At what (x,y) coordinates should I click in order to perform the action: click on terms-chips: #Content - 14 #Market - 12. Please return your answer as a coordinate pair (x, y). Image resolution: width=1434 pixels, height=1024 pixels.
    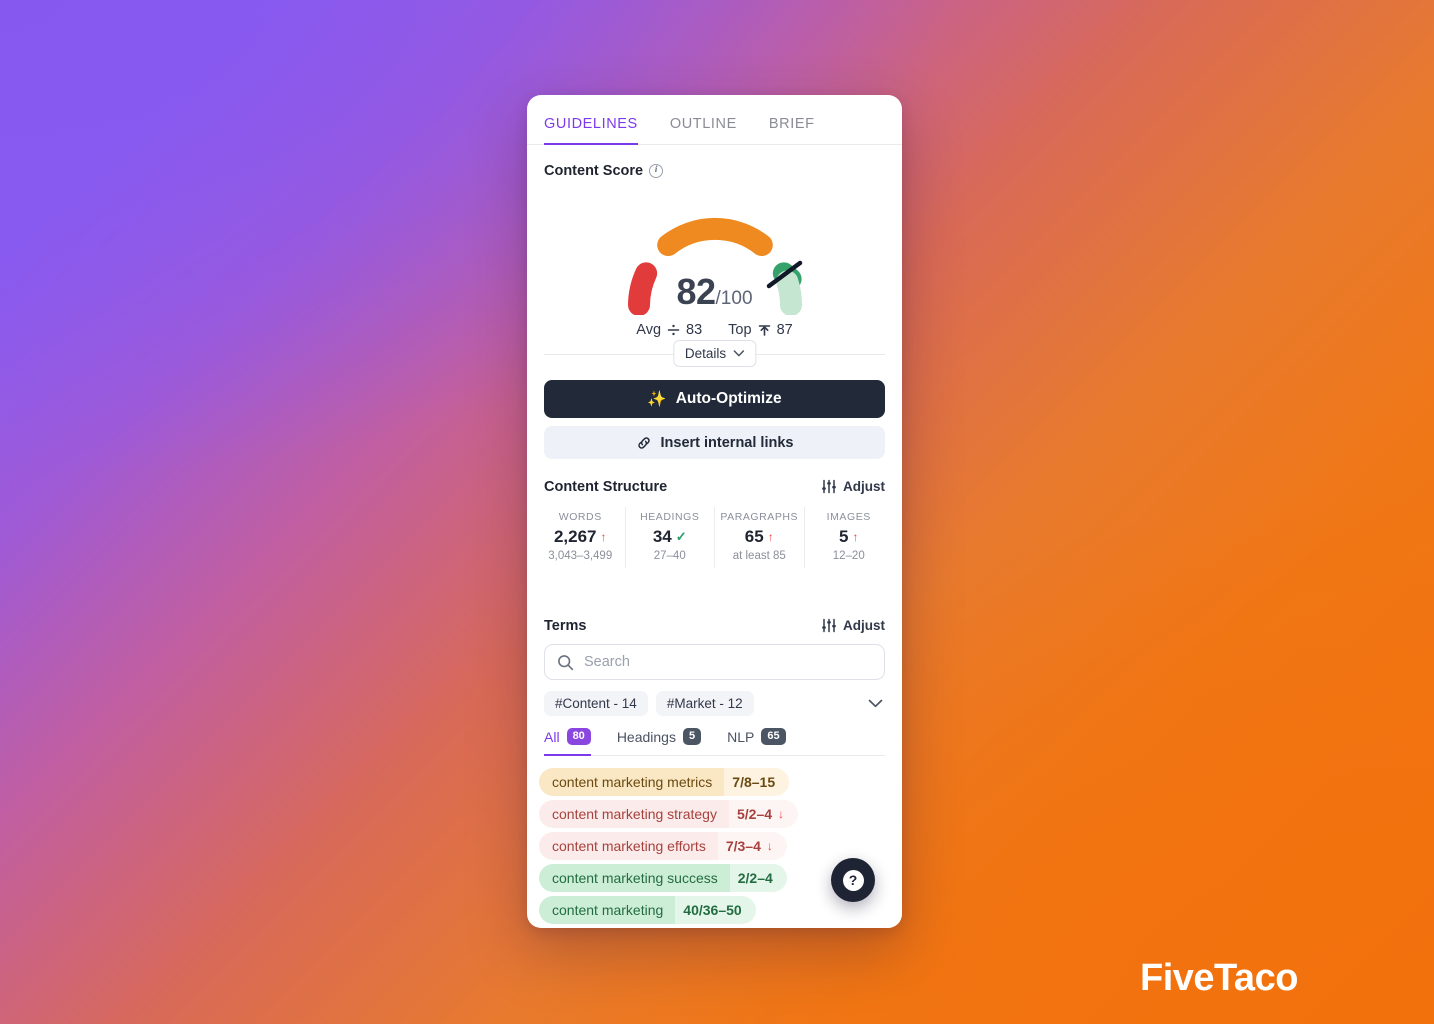
    Looking at the image, I should click on (714, 704).